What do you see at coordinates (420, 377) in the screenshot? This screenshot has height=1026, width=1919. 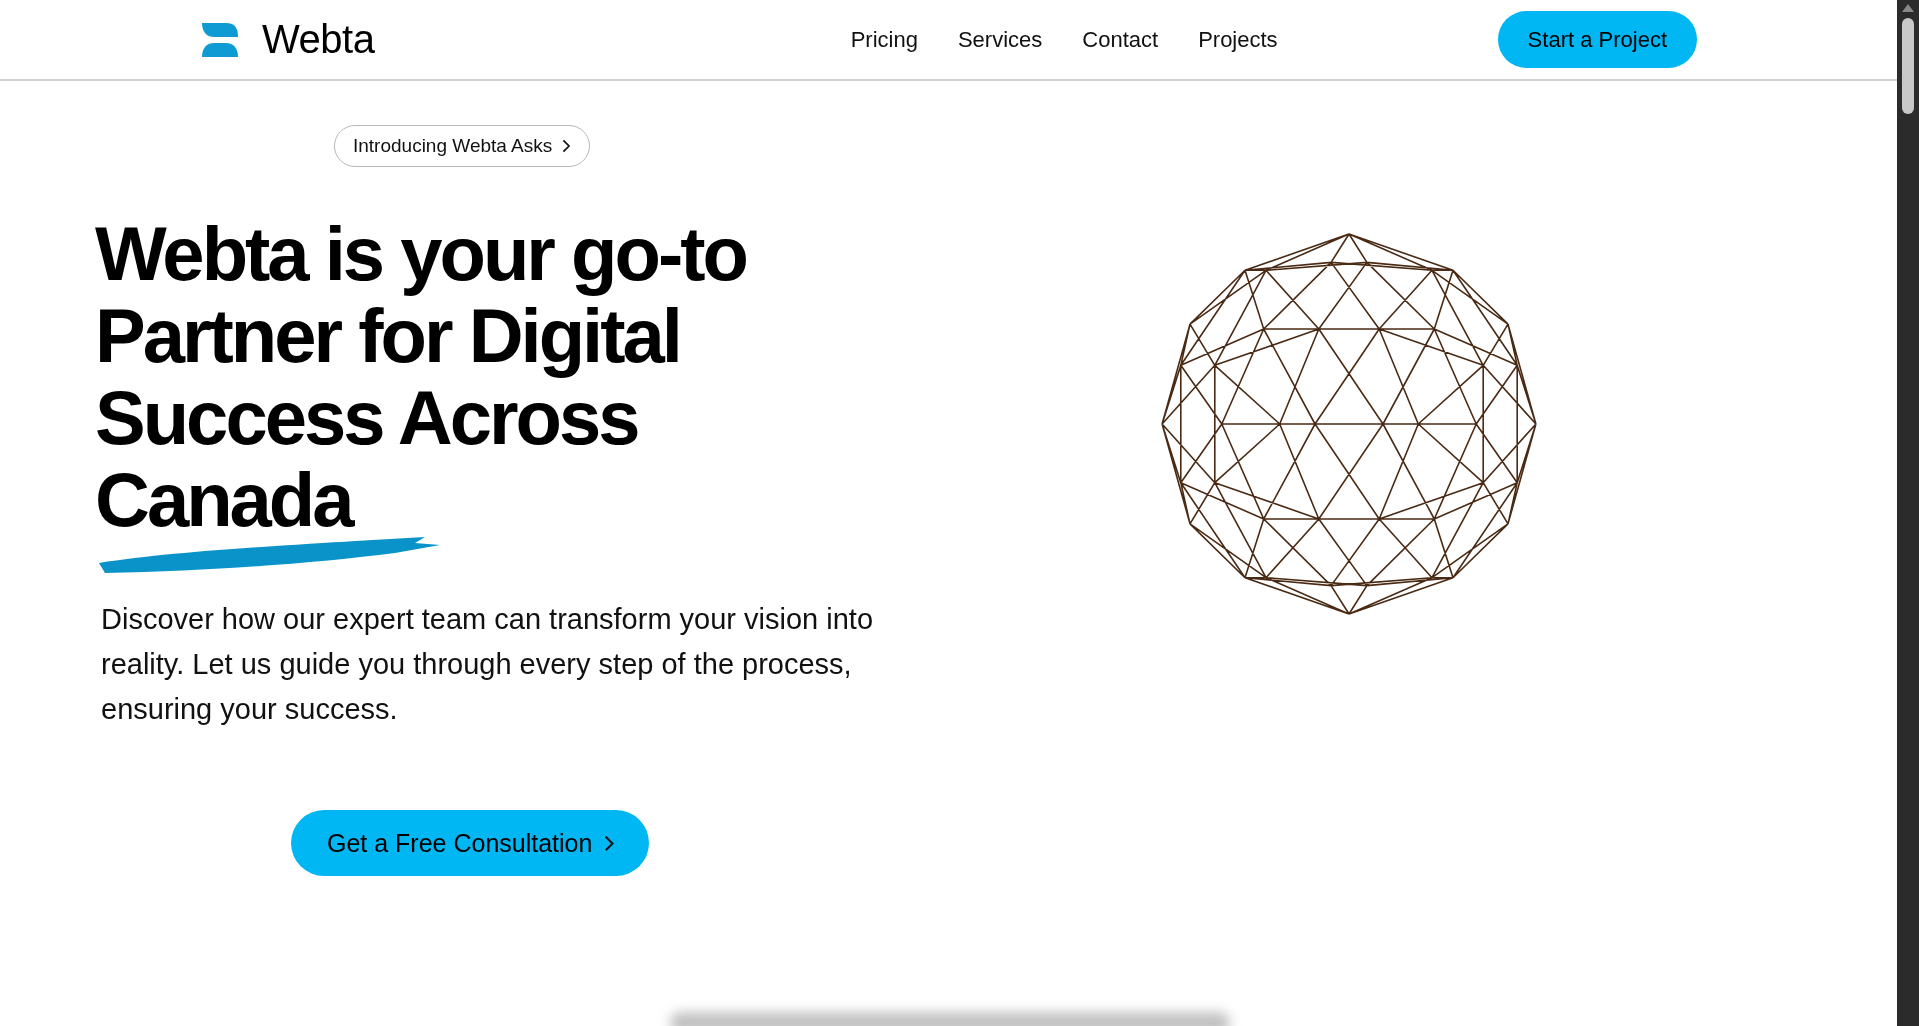 I see `hero-heading: Webta is your go-to Partner for Digital Success Across Canada` at bounding box center [420, 377].